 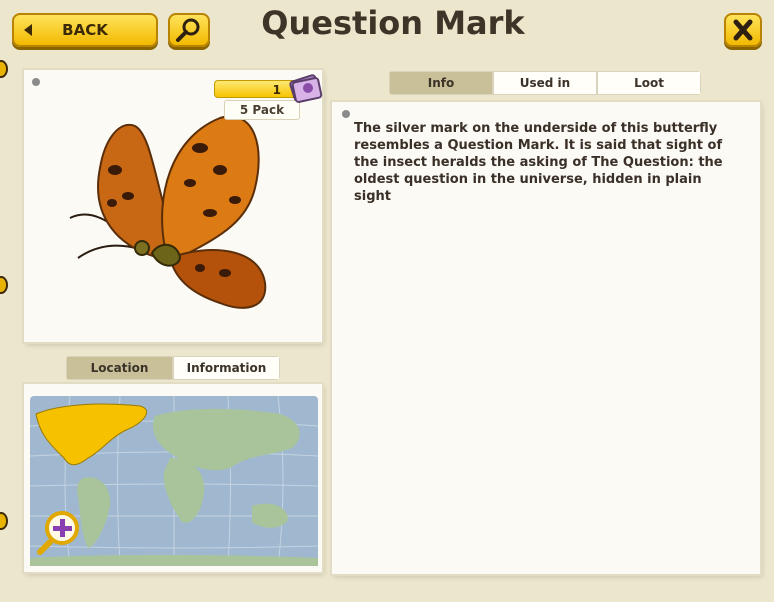 What do you see at coordinates (28, 30) in the screenshot?
I see `left-arrow-icon` at bounding box center [28, 30].